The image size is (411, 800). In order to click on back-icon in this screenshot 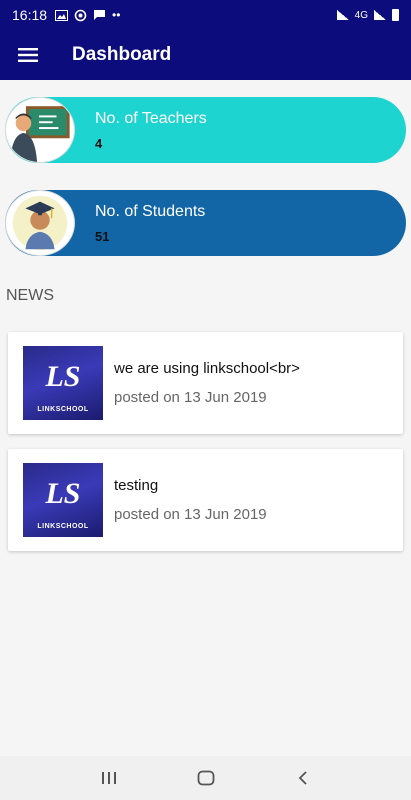, I will do `click(302, 778)`.